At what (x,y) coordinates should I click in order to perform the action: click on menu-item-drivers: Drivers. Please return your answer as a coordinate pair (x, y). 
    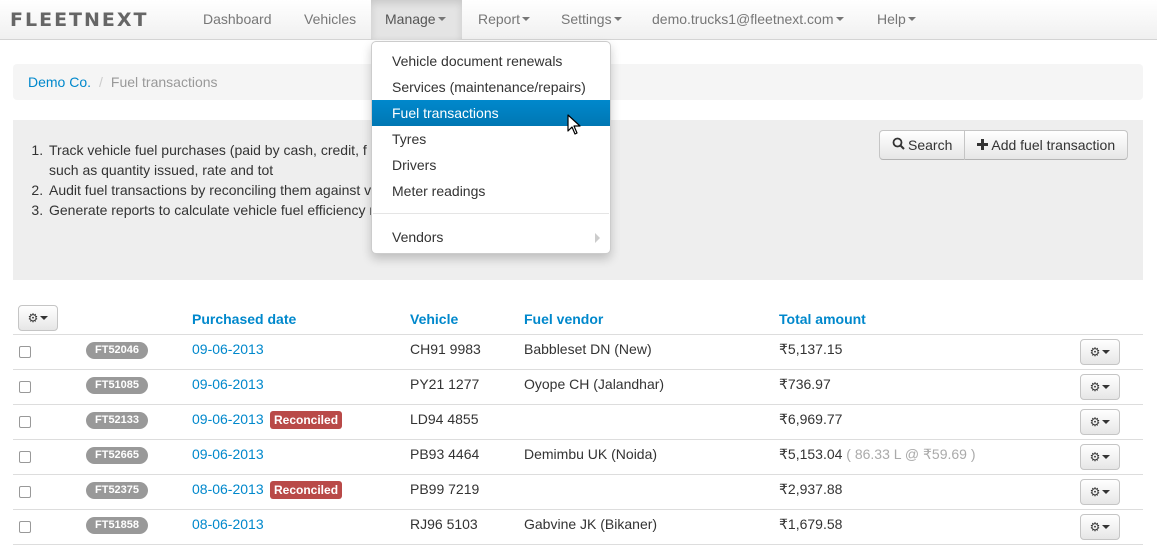
    Looking at the image, I should click on (491, 165).